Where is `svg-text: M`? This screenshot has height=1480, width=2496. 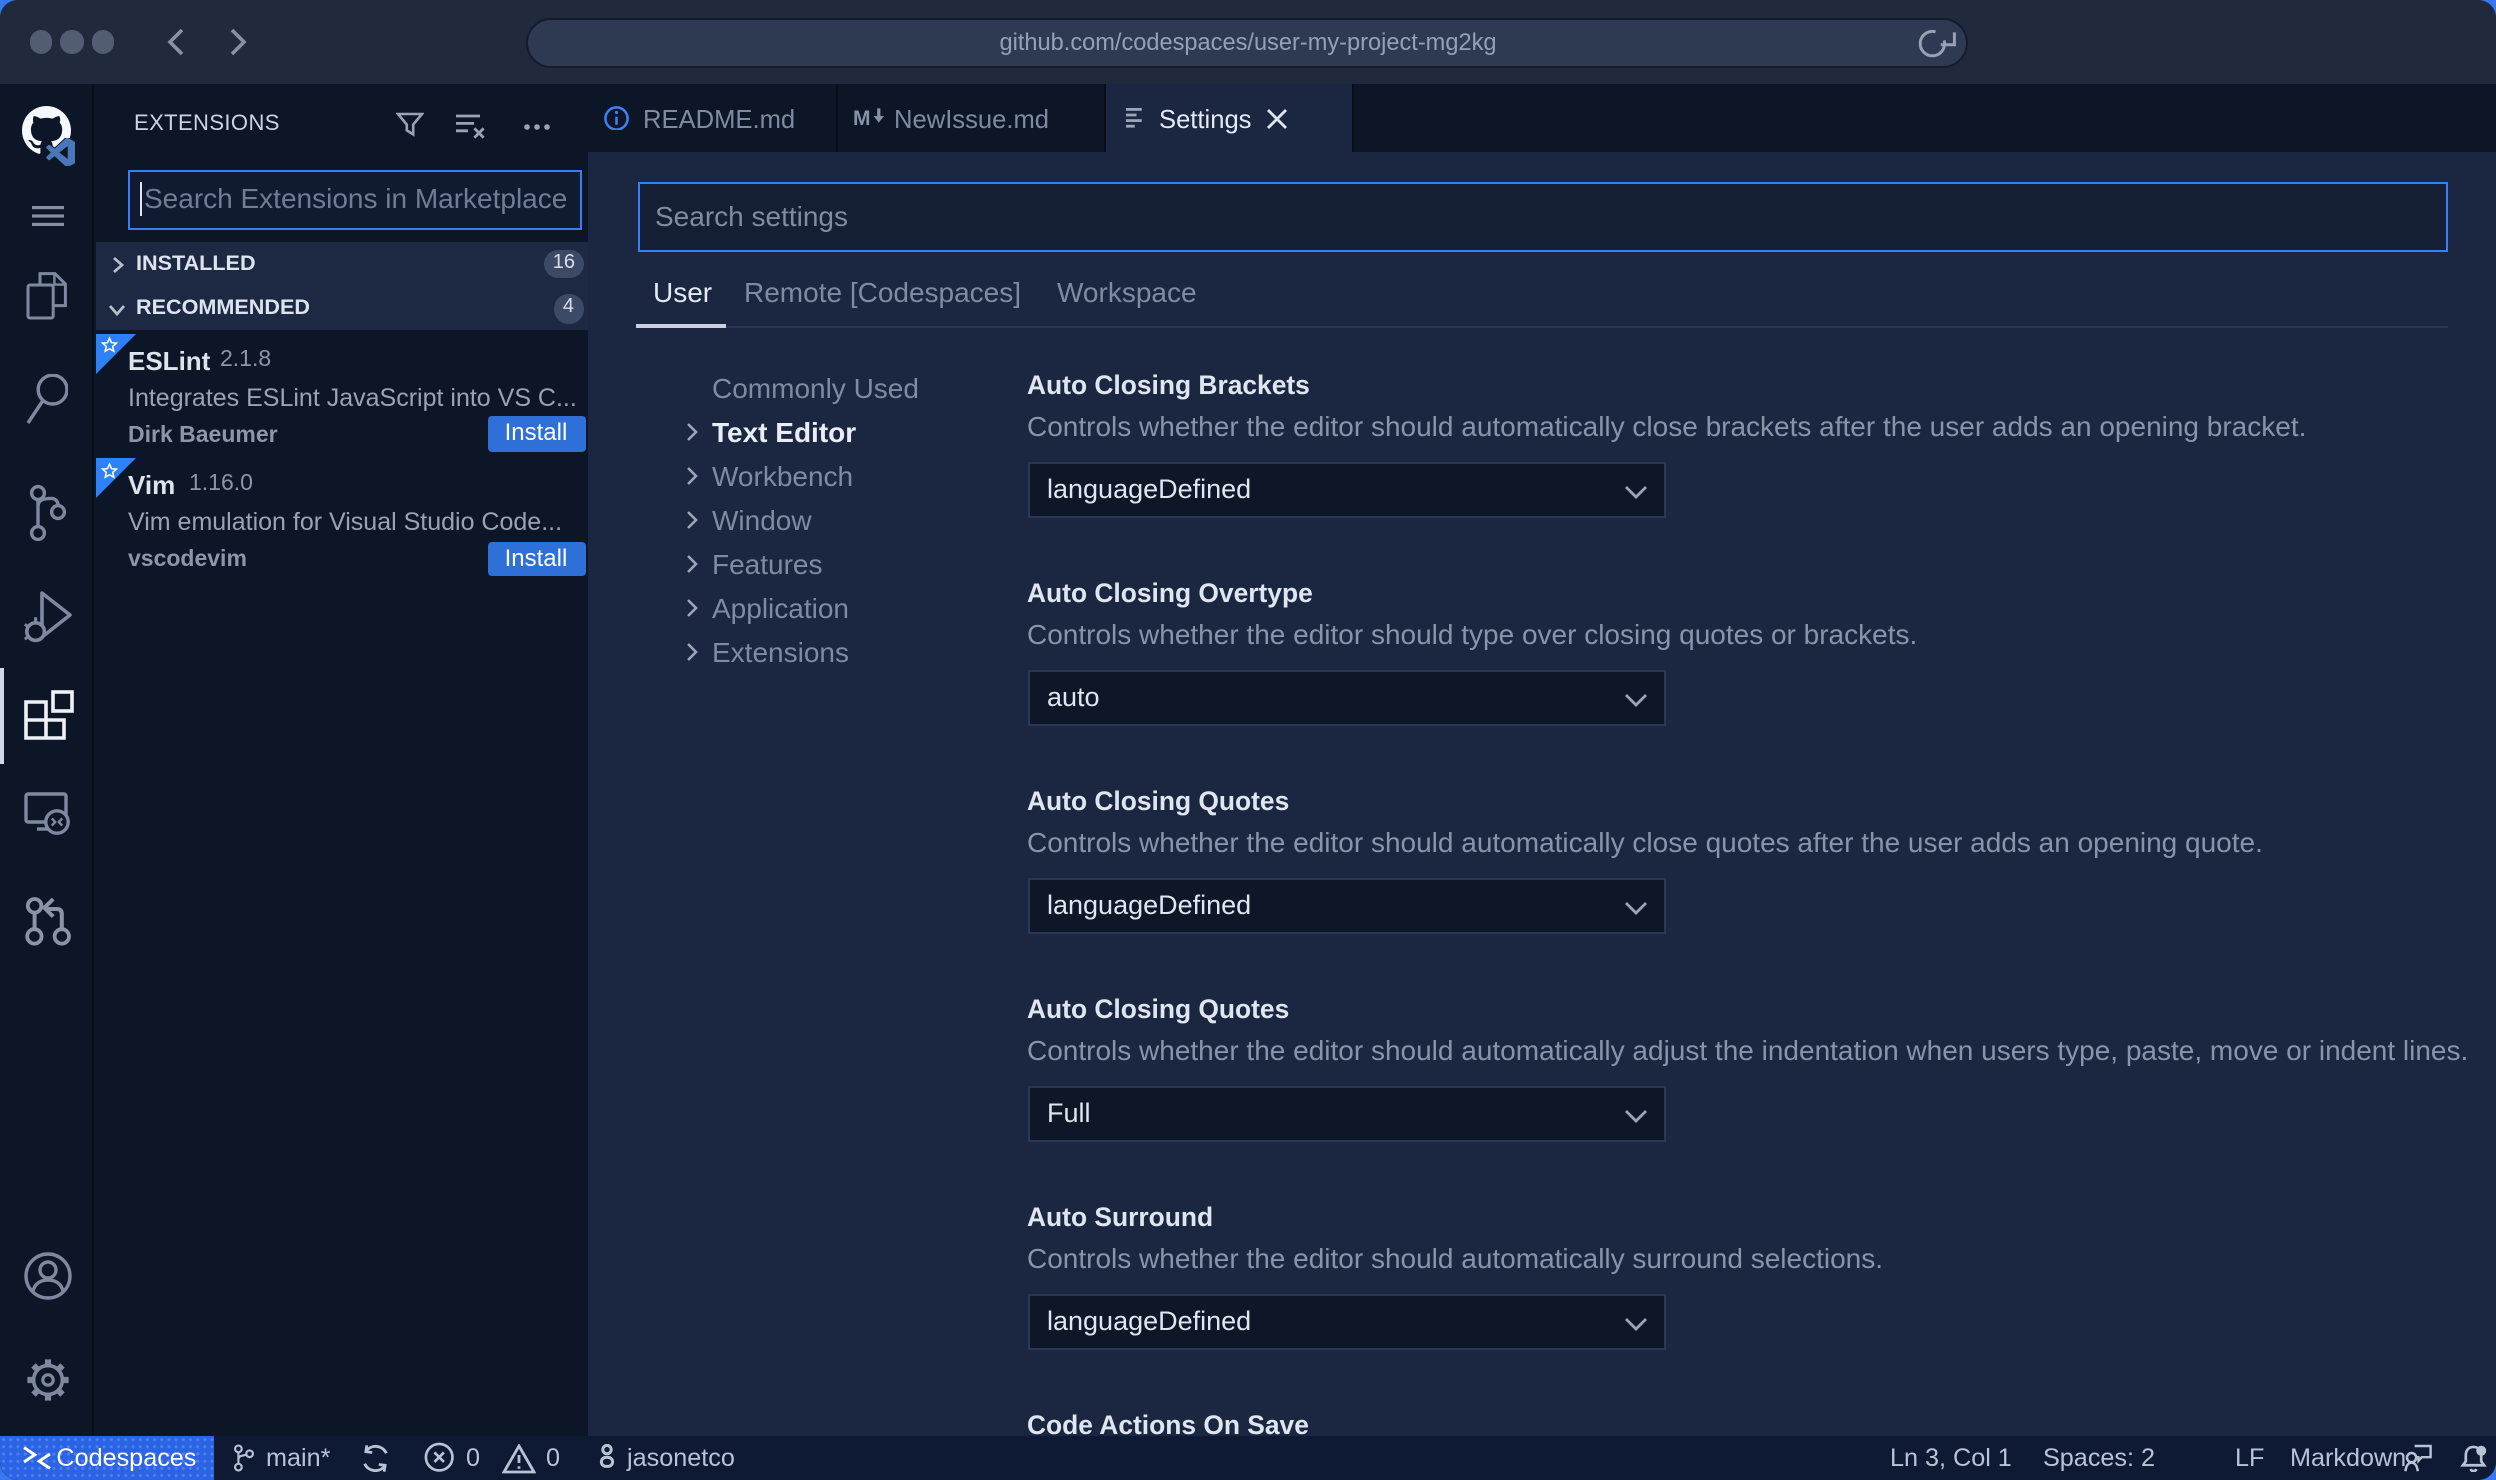 svg-text: M is located at coordinates (862, 118).